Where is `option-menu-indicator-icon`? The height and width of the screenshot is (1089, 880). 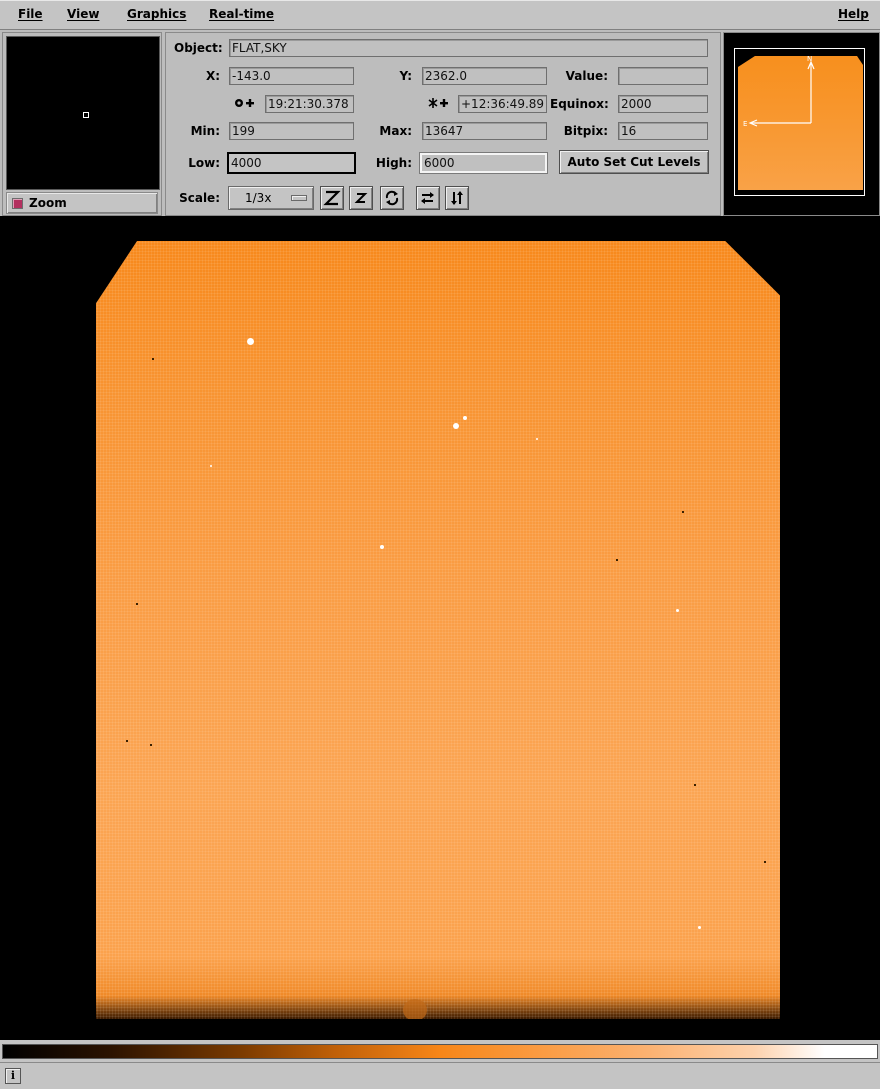 option-menu-indicator-icon is located at coordinates (299, 198).